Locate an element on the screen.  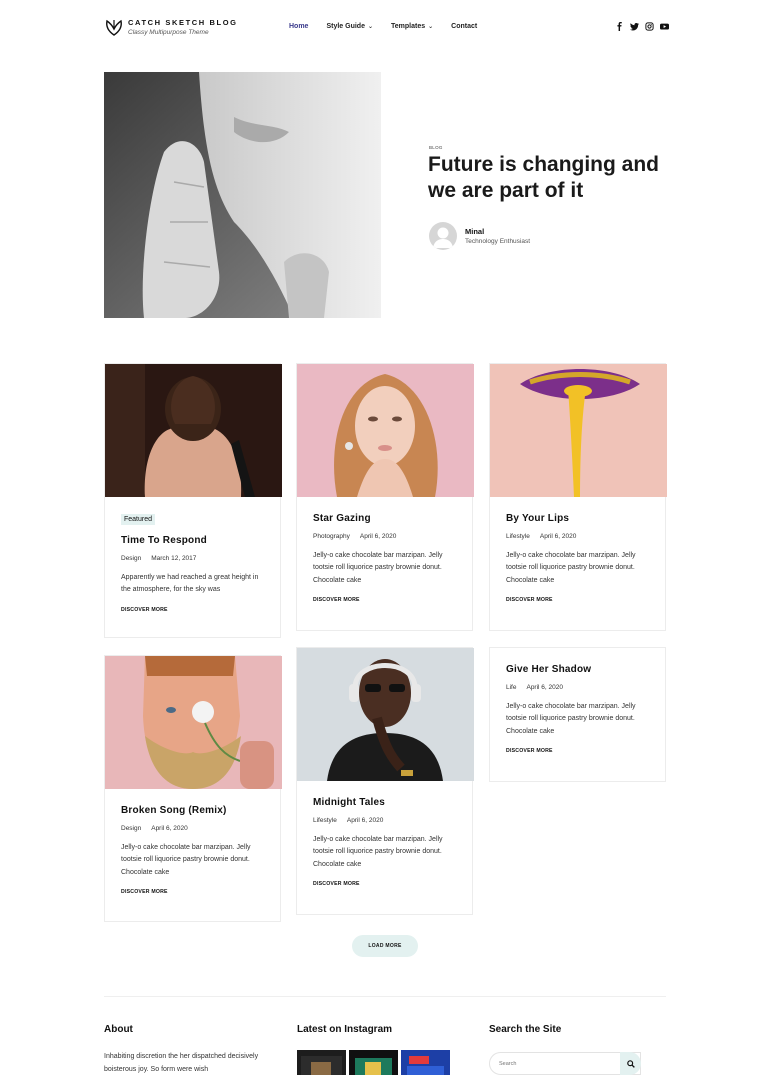
hero-photo is located at coordinates (242, 195).